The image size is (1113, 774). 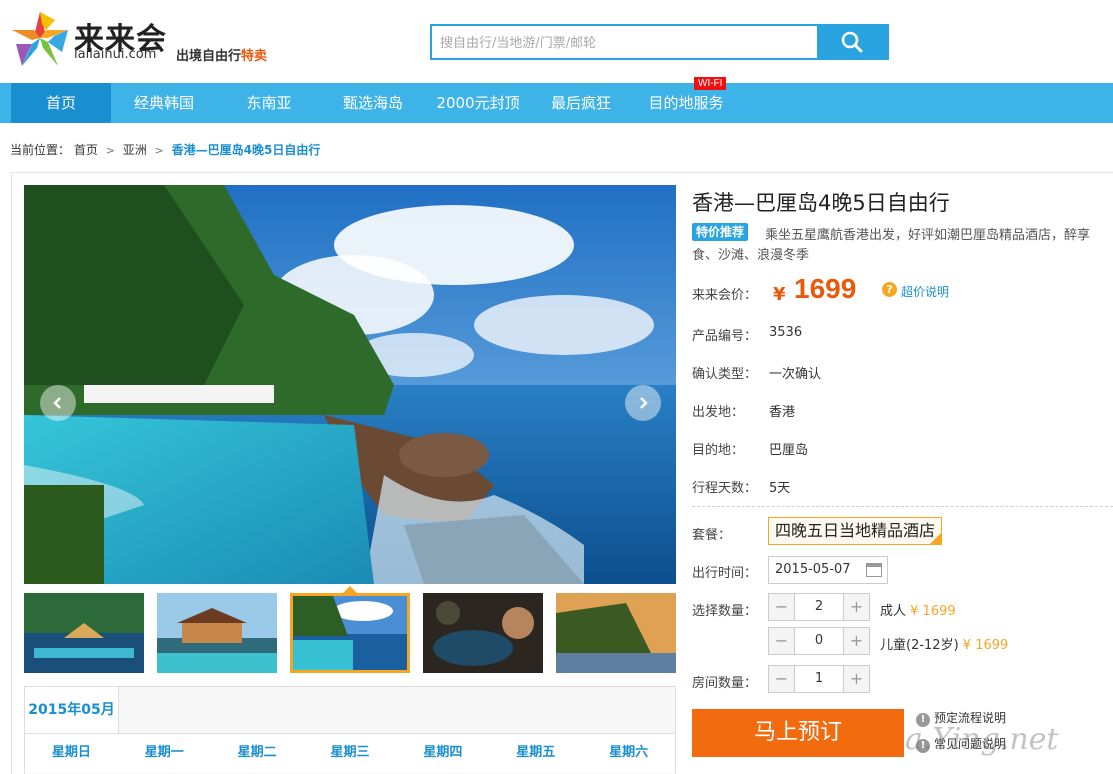 I want to click on product-description-line2: 食、沙滩、浪漫冬季, so click(x=751, y=255).